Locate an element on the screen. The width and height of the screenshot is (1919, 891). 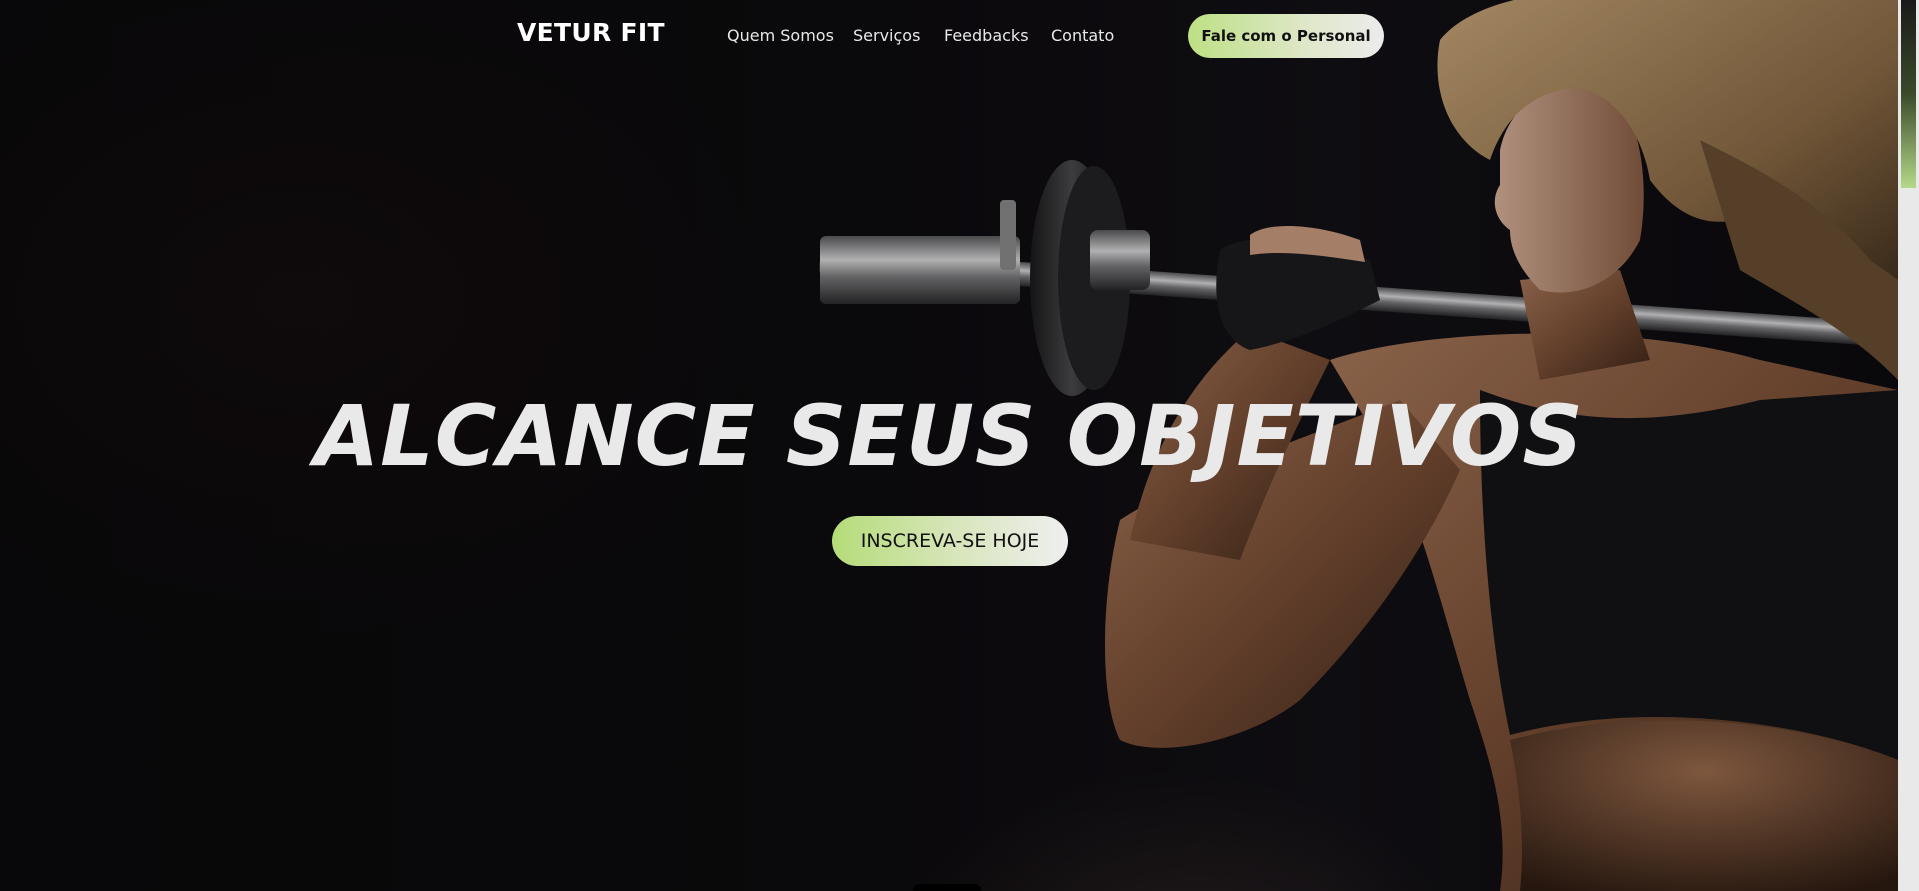
scroll-down-tab is located at coordinates (947, 887).